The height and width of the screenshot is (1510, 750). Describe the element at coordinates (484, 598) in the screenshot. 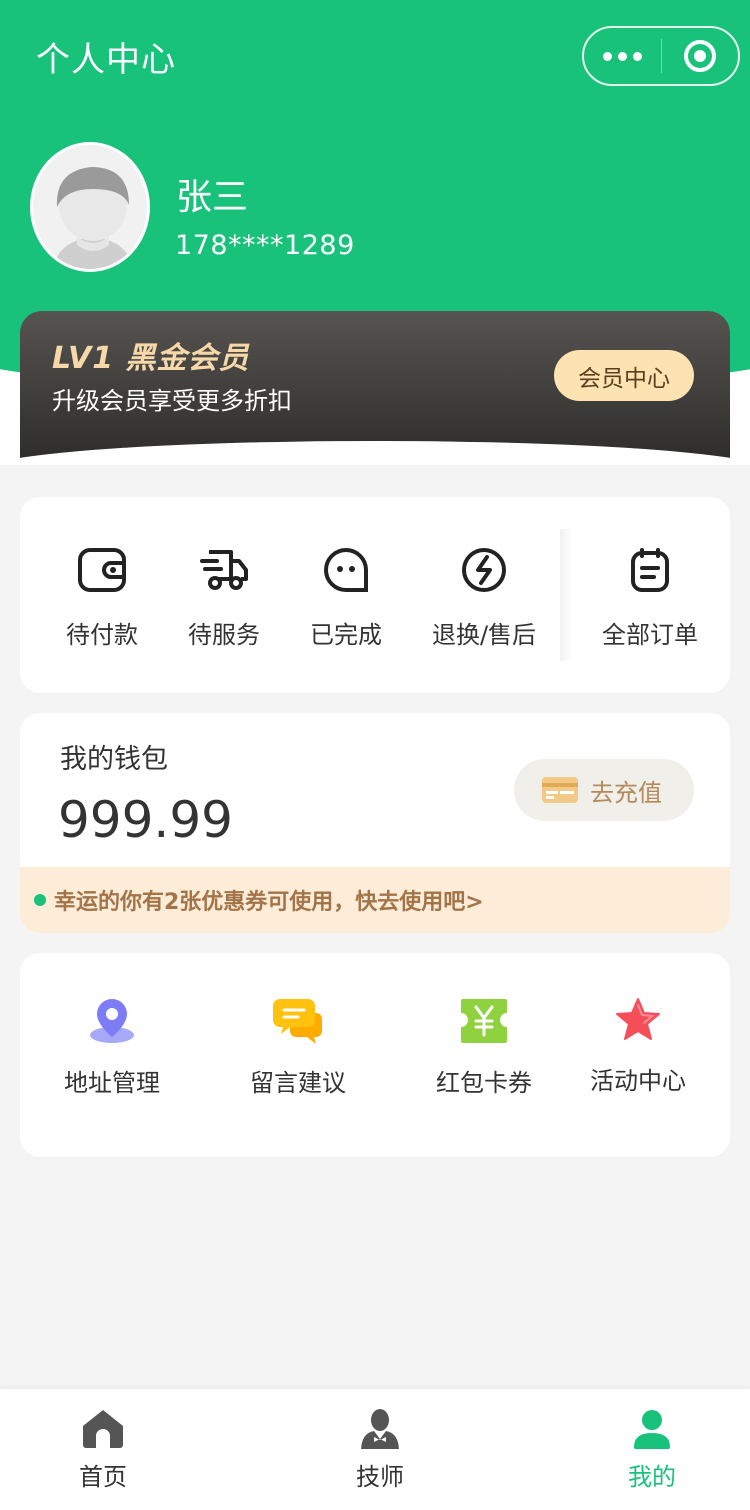

I see `order-item-refund: 退换/售后` at that location.